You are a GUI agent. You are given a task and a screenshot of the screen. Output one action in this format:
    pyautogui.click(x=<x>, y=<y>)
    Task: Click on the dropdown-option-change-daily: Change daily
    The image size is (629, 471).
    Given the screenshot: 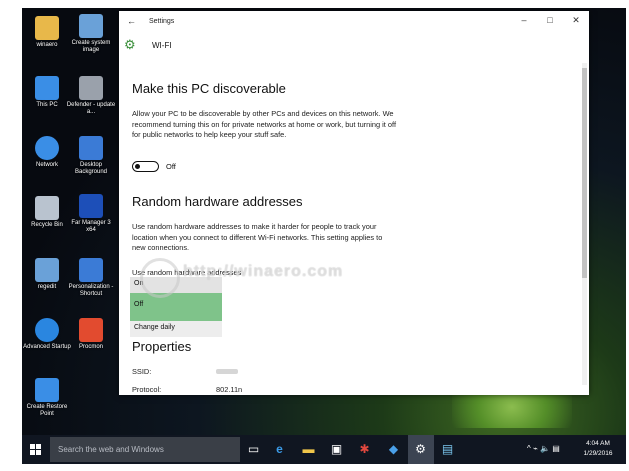 What is the action you would take?
    pyautogui.click(x=176, y=329)
    